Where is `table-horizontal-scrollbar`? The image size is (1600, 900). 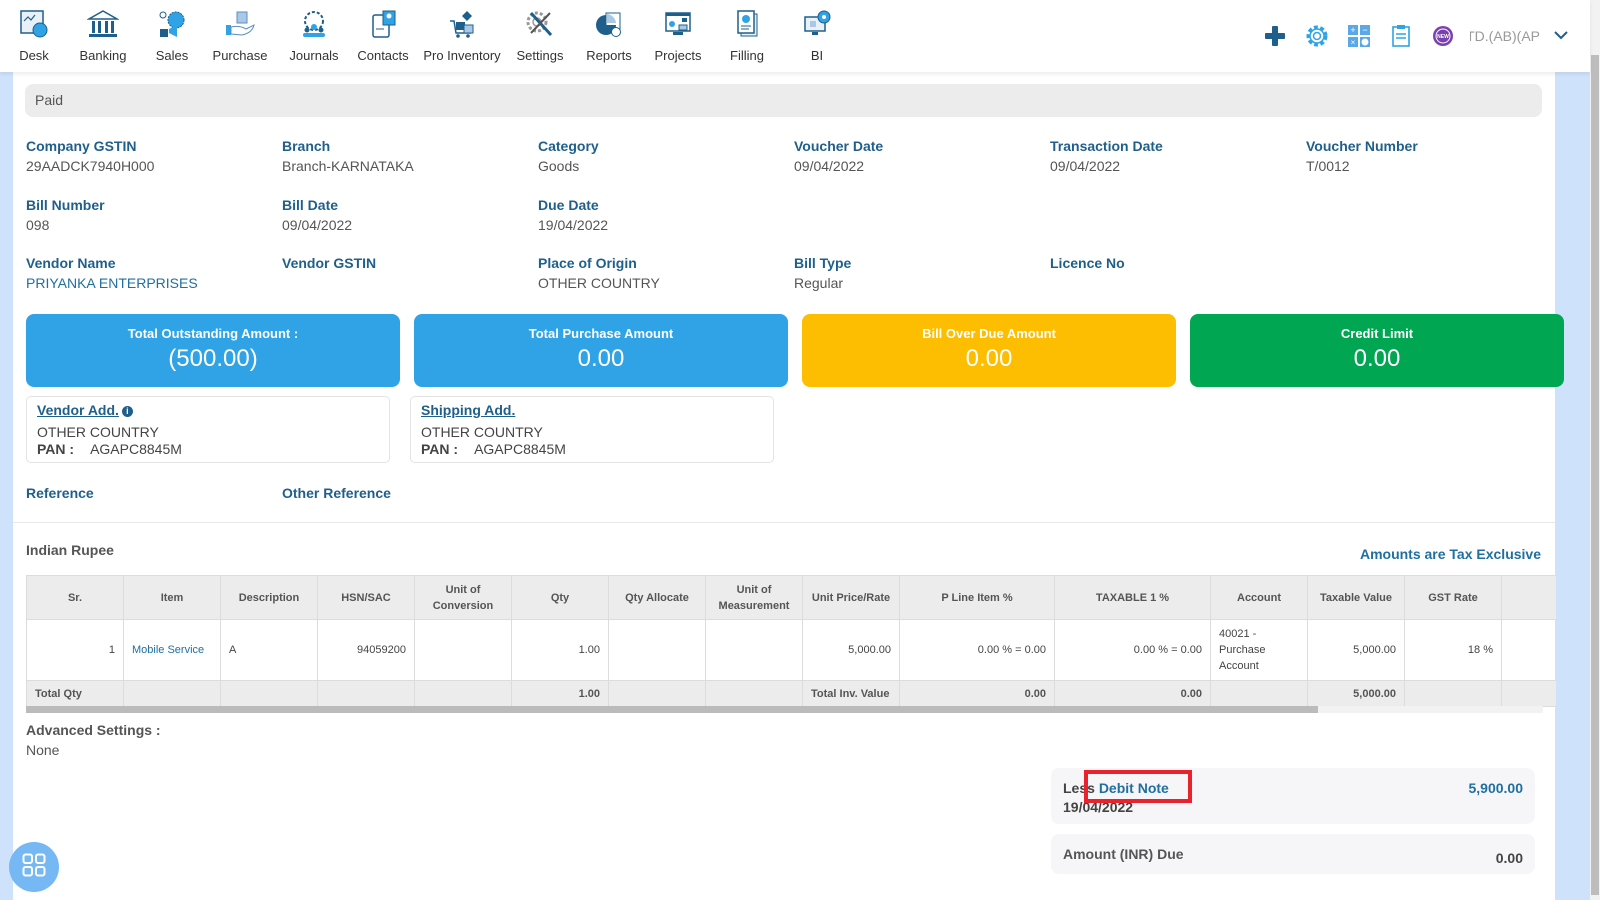
table-horizontal-scrollbar is located at coordinates (784, 709).